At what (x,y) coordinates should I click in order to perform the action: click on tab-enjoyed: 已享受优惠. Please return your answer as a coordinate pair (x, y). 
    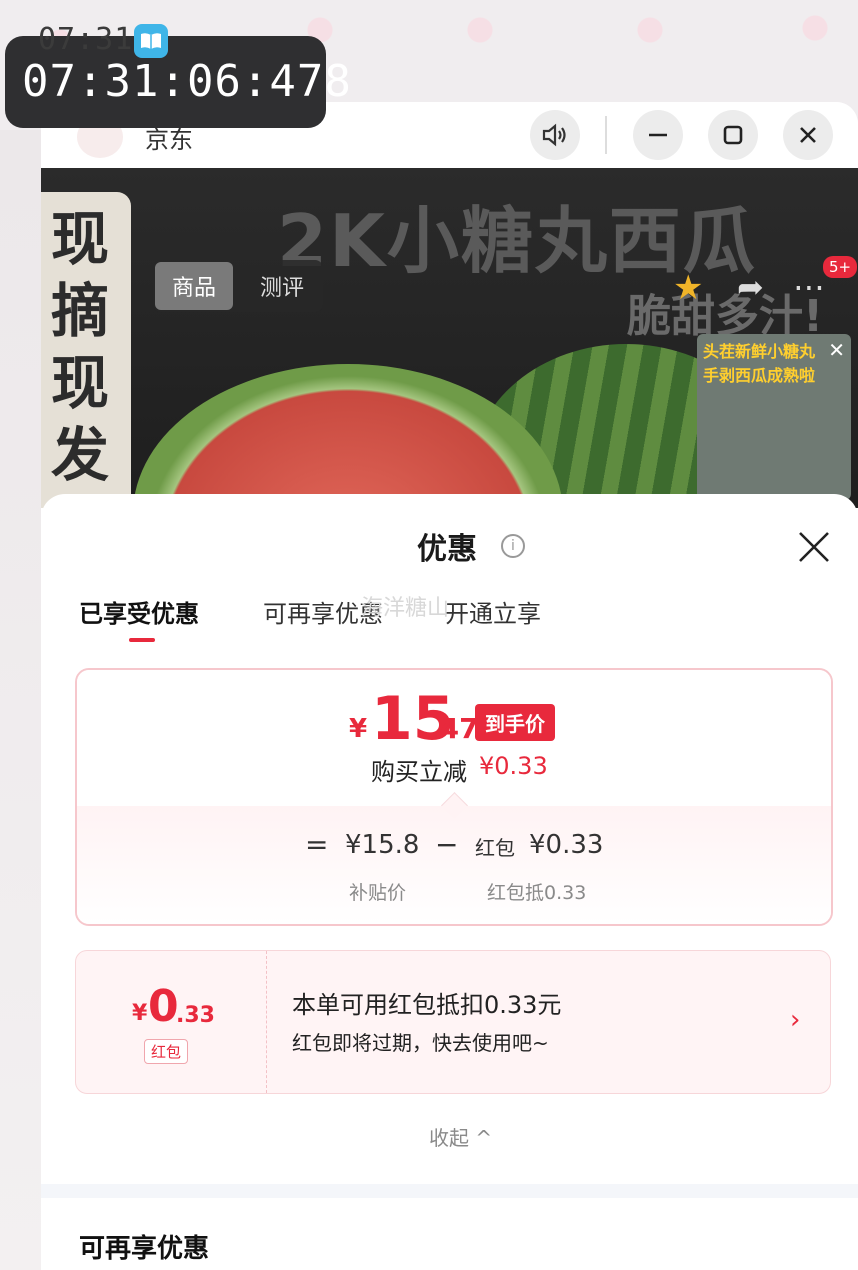
    Looking at the image, I should click on (139, 611).